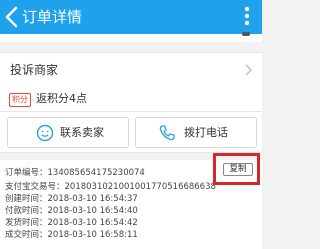 The width and height of the screenshot is (320, 249). I want to click on shipped-time: 发货时间：2018-03-10 16:54:42, so click(71, 223).